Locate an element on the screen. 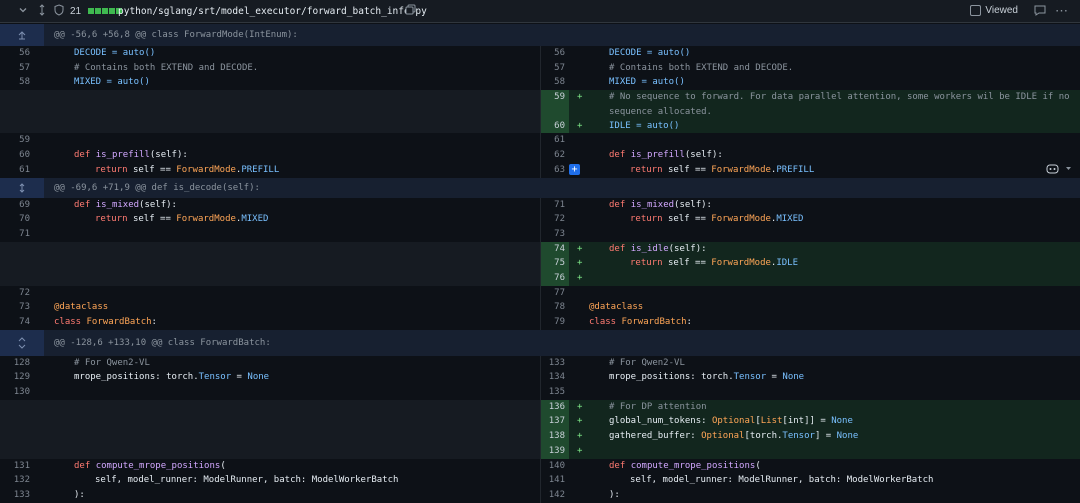 The width and height of the screenshot is (1080, 503). line-number: 136 is located at coordinates (555, 407).